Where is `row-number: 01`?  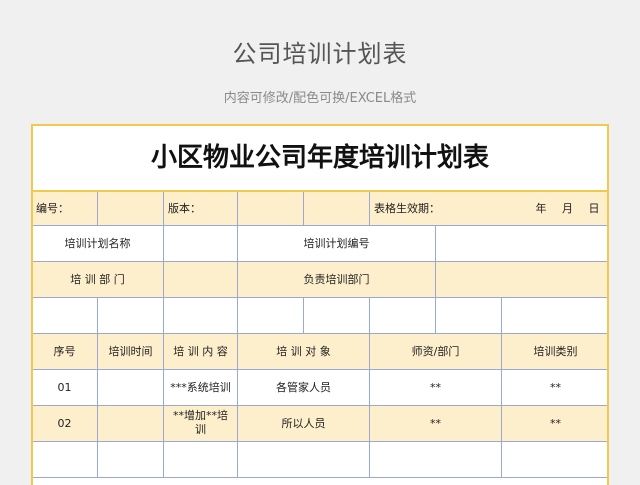 row-number: 01 is located at coordinates (65, 387).